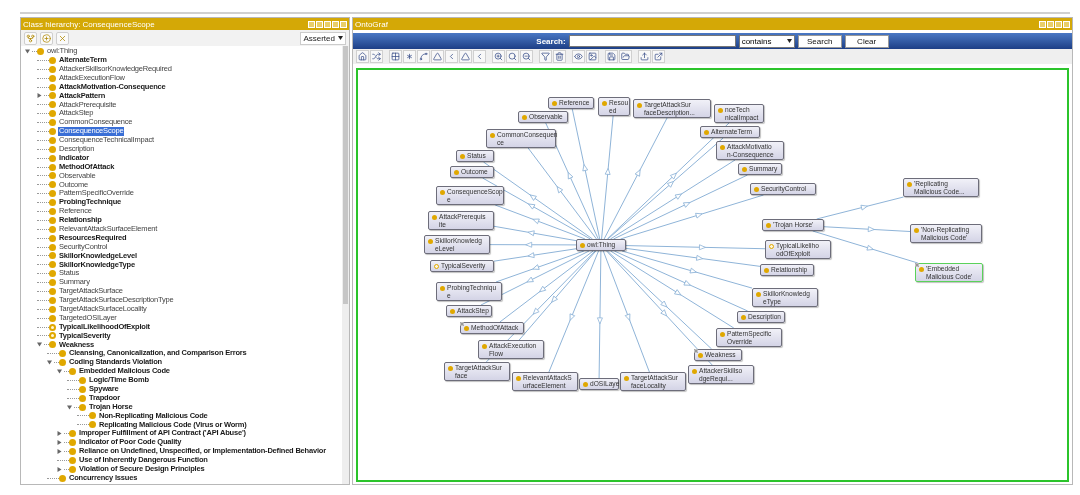 Image resolution: width=1080 pixels, height=495 pixels. I want to click on add-subclass-button, so click(30, 38).